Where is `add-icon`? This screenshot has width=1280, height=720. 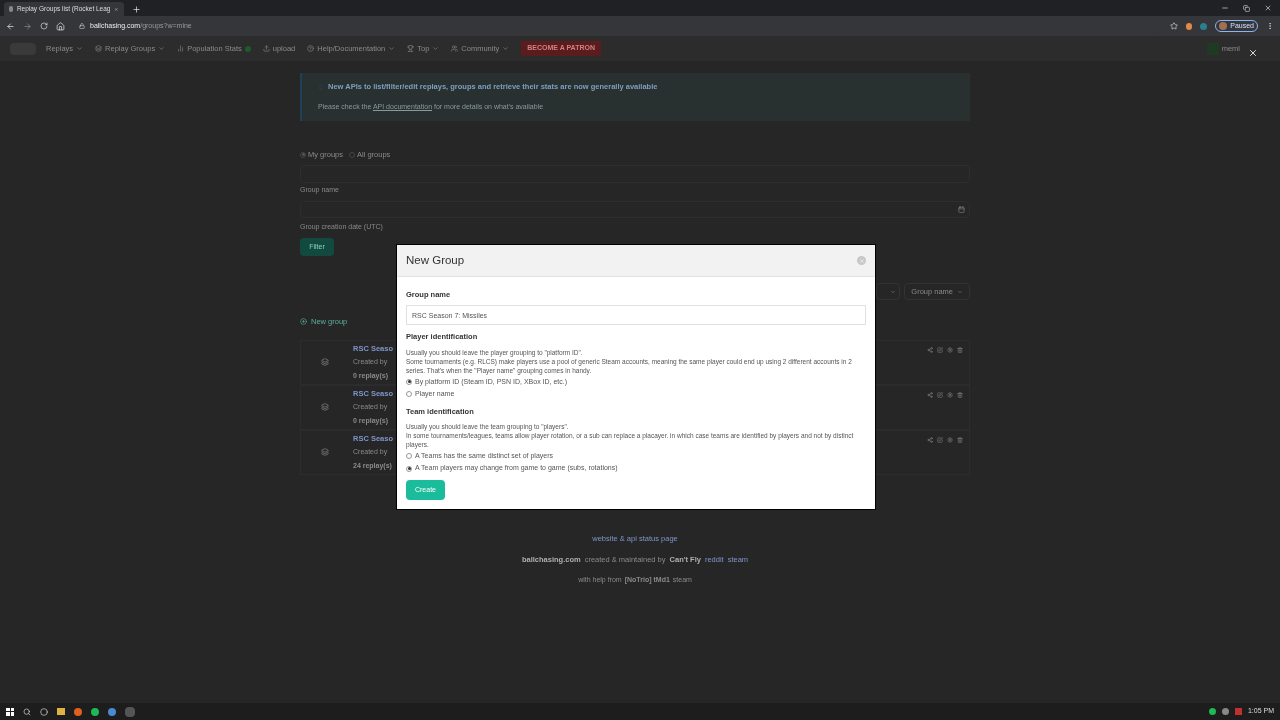
add-icon is located at coordinates (303, 322).